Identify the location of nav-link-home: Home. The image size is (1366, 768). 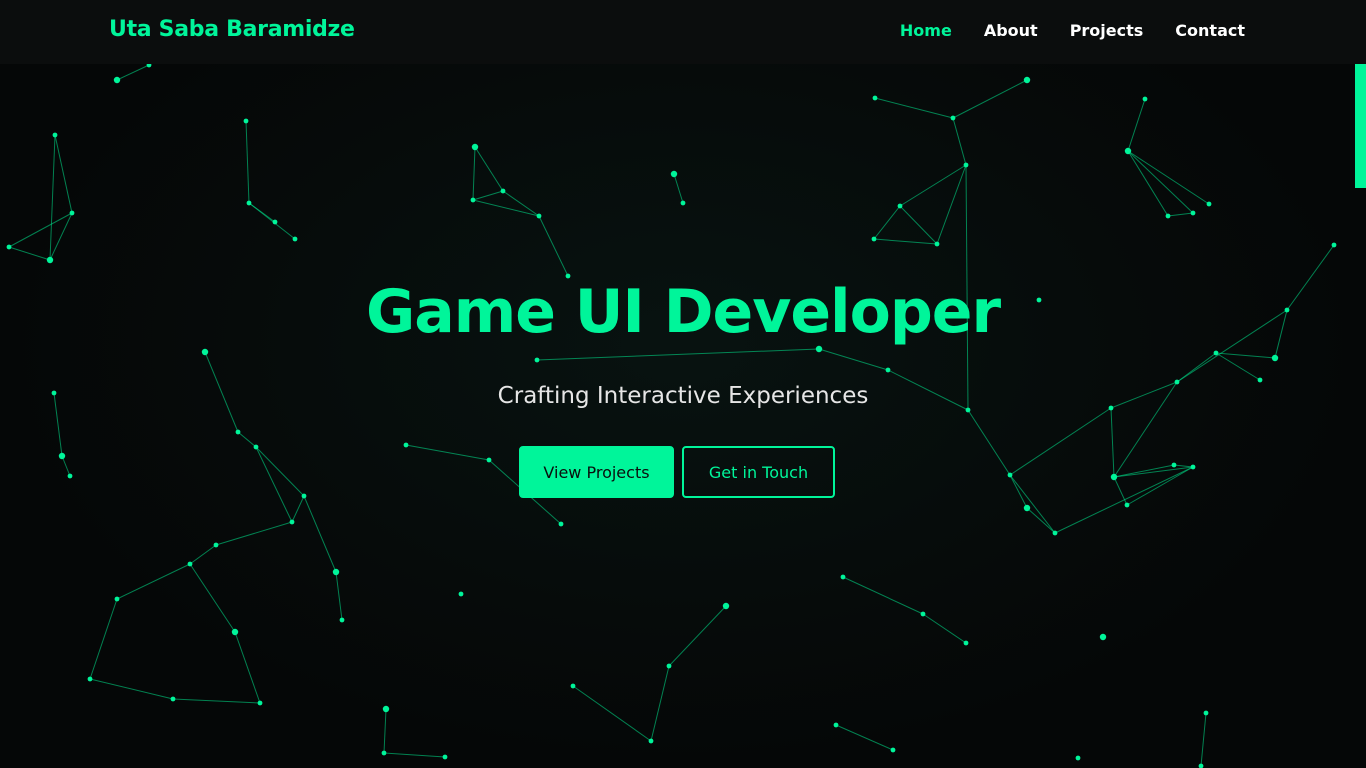
(926, 30).